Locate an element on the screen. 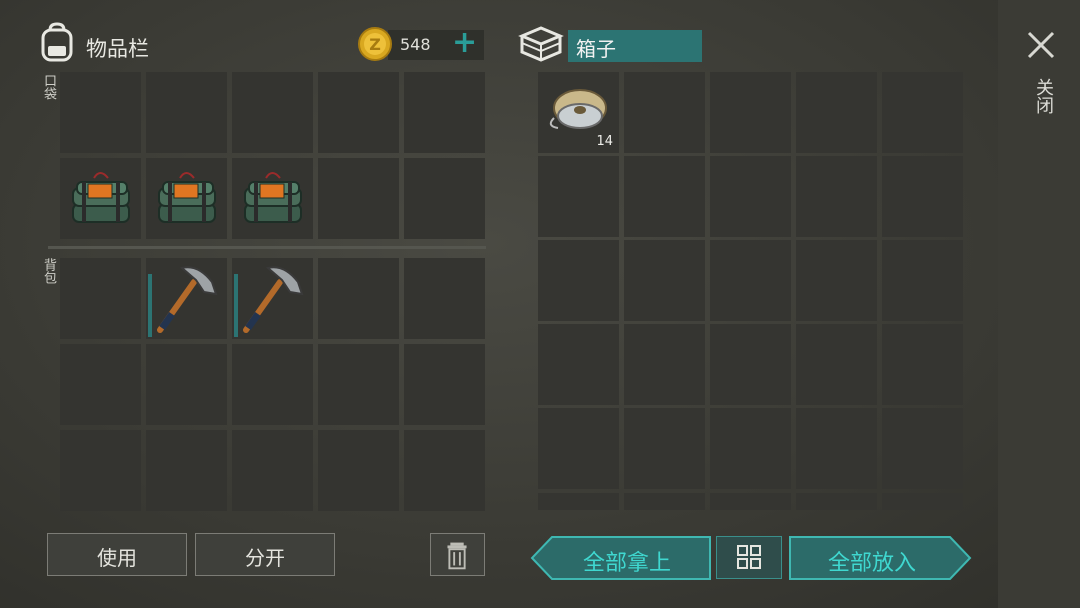 The width and height of the screenshot is (1080, 608). trash-icon is located at coordinates (457, 556).